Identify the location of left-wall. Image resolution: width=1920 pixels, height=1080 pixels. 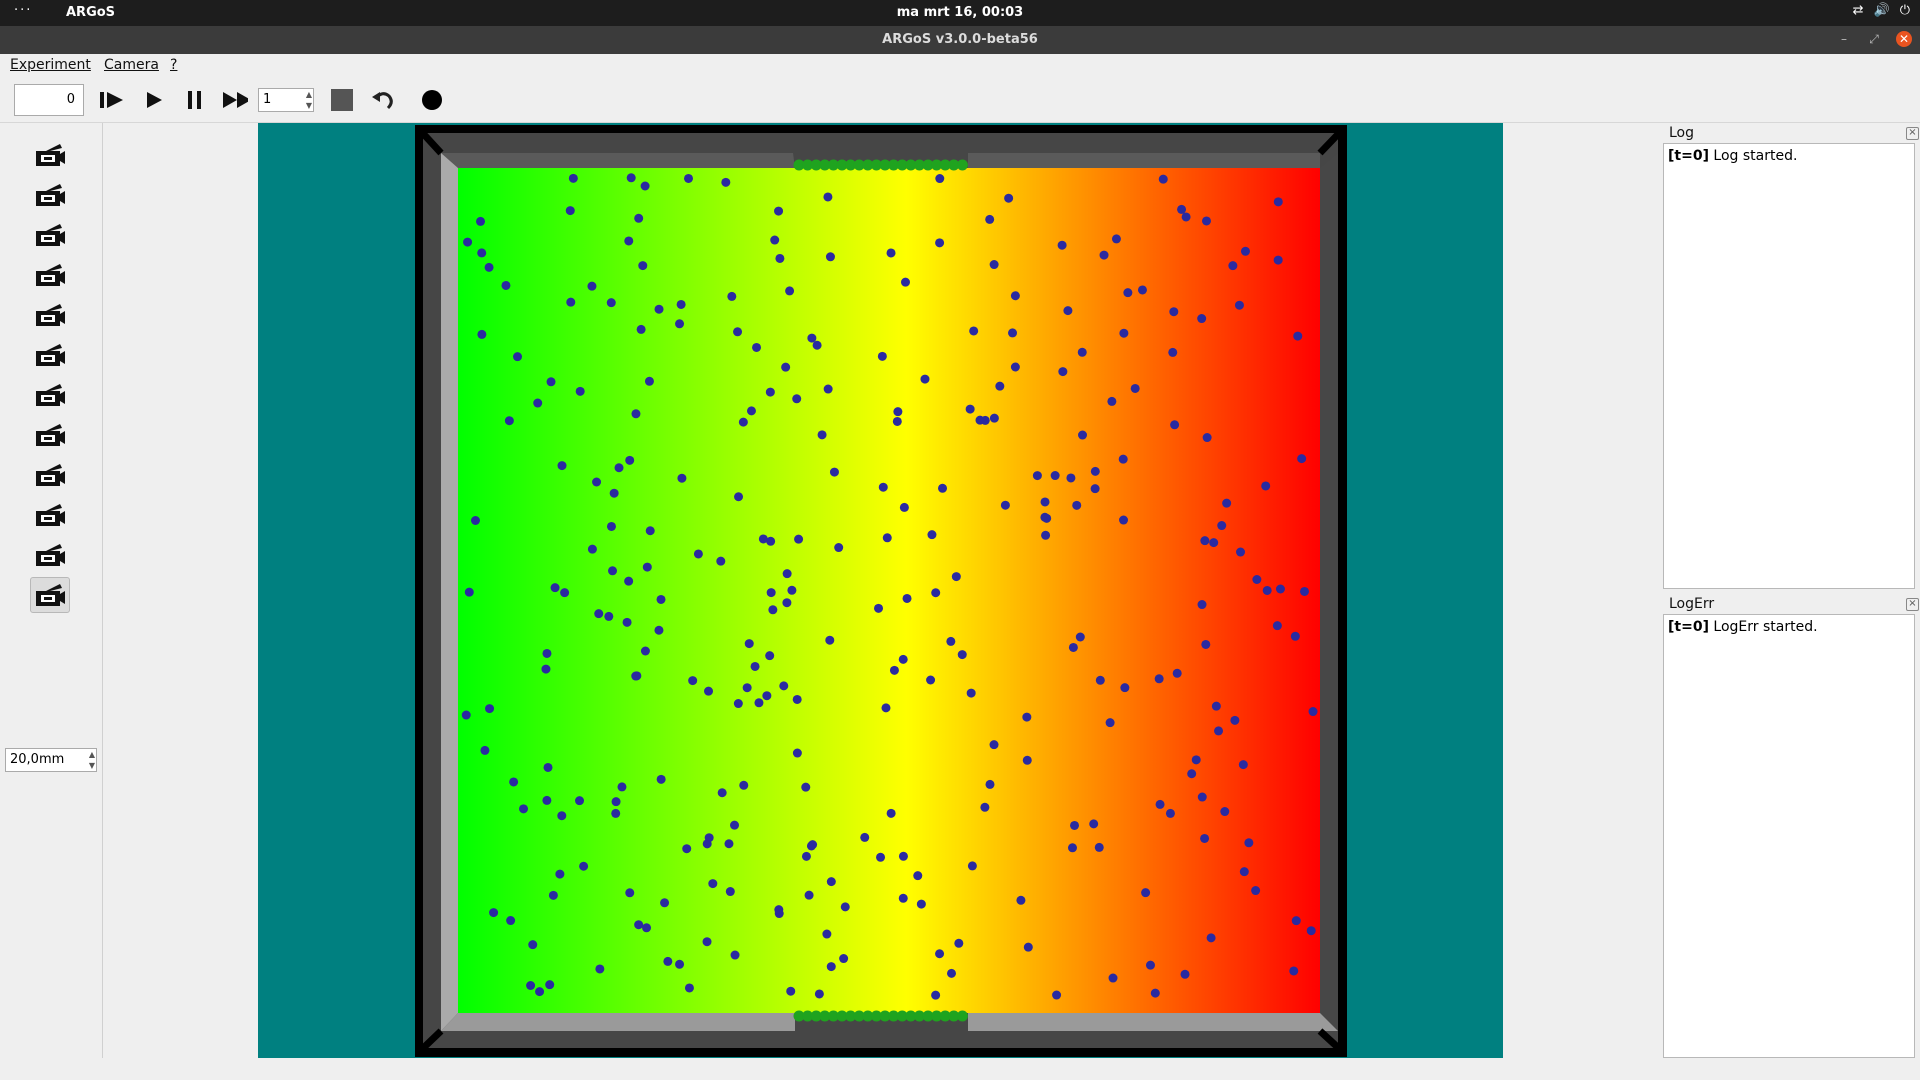
(449, 592).